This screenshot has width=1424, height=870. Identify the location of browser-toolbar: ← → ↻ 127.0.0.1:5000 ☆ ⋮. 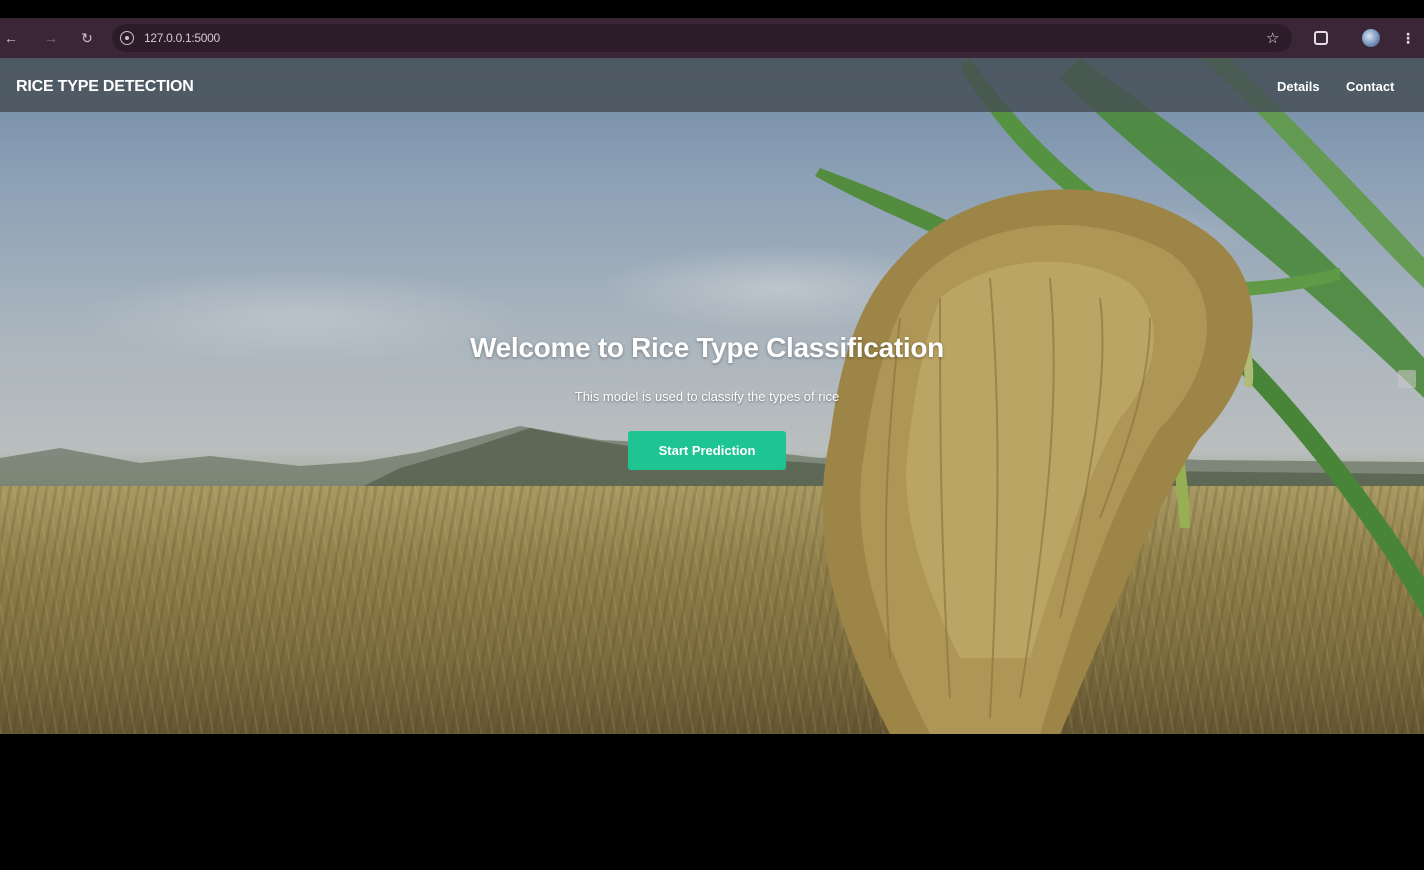
(712, 38).